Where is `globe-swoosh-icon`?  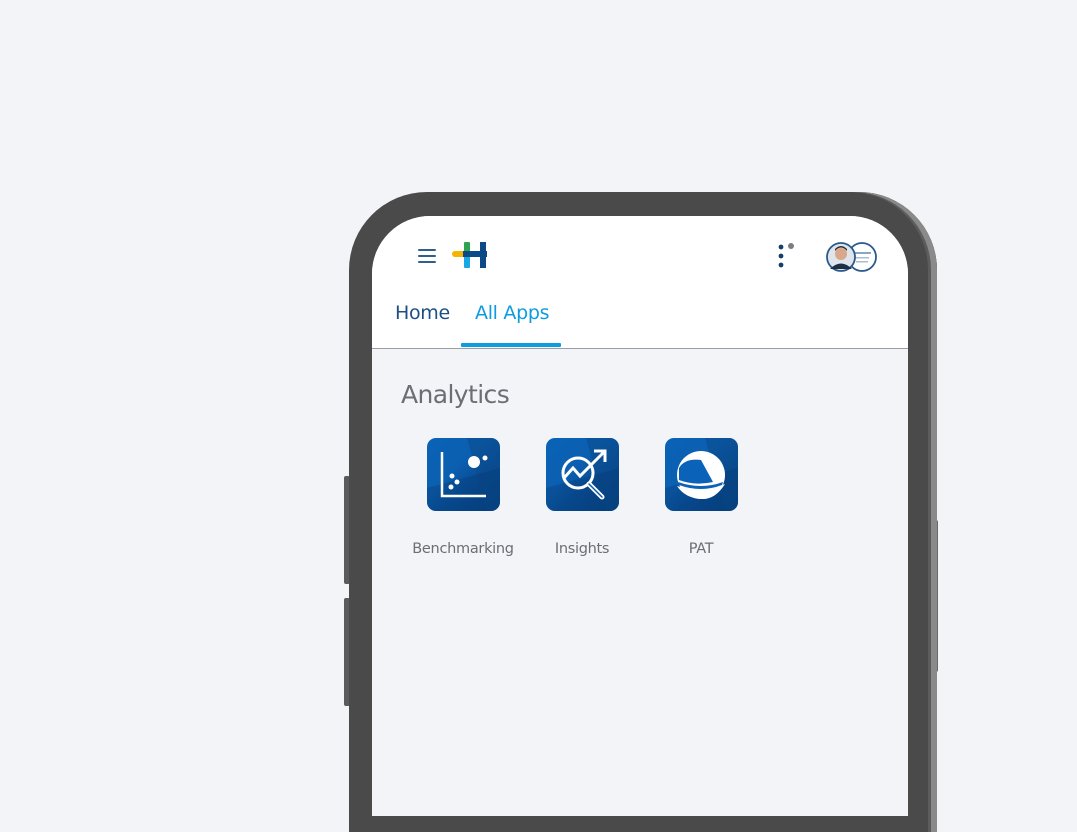
globe-swoosh-icon is located at coordinates (701, 474).